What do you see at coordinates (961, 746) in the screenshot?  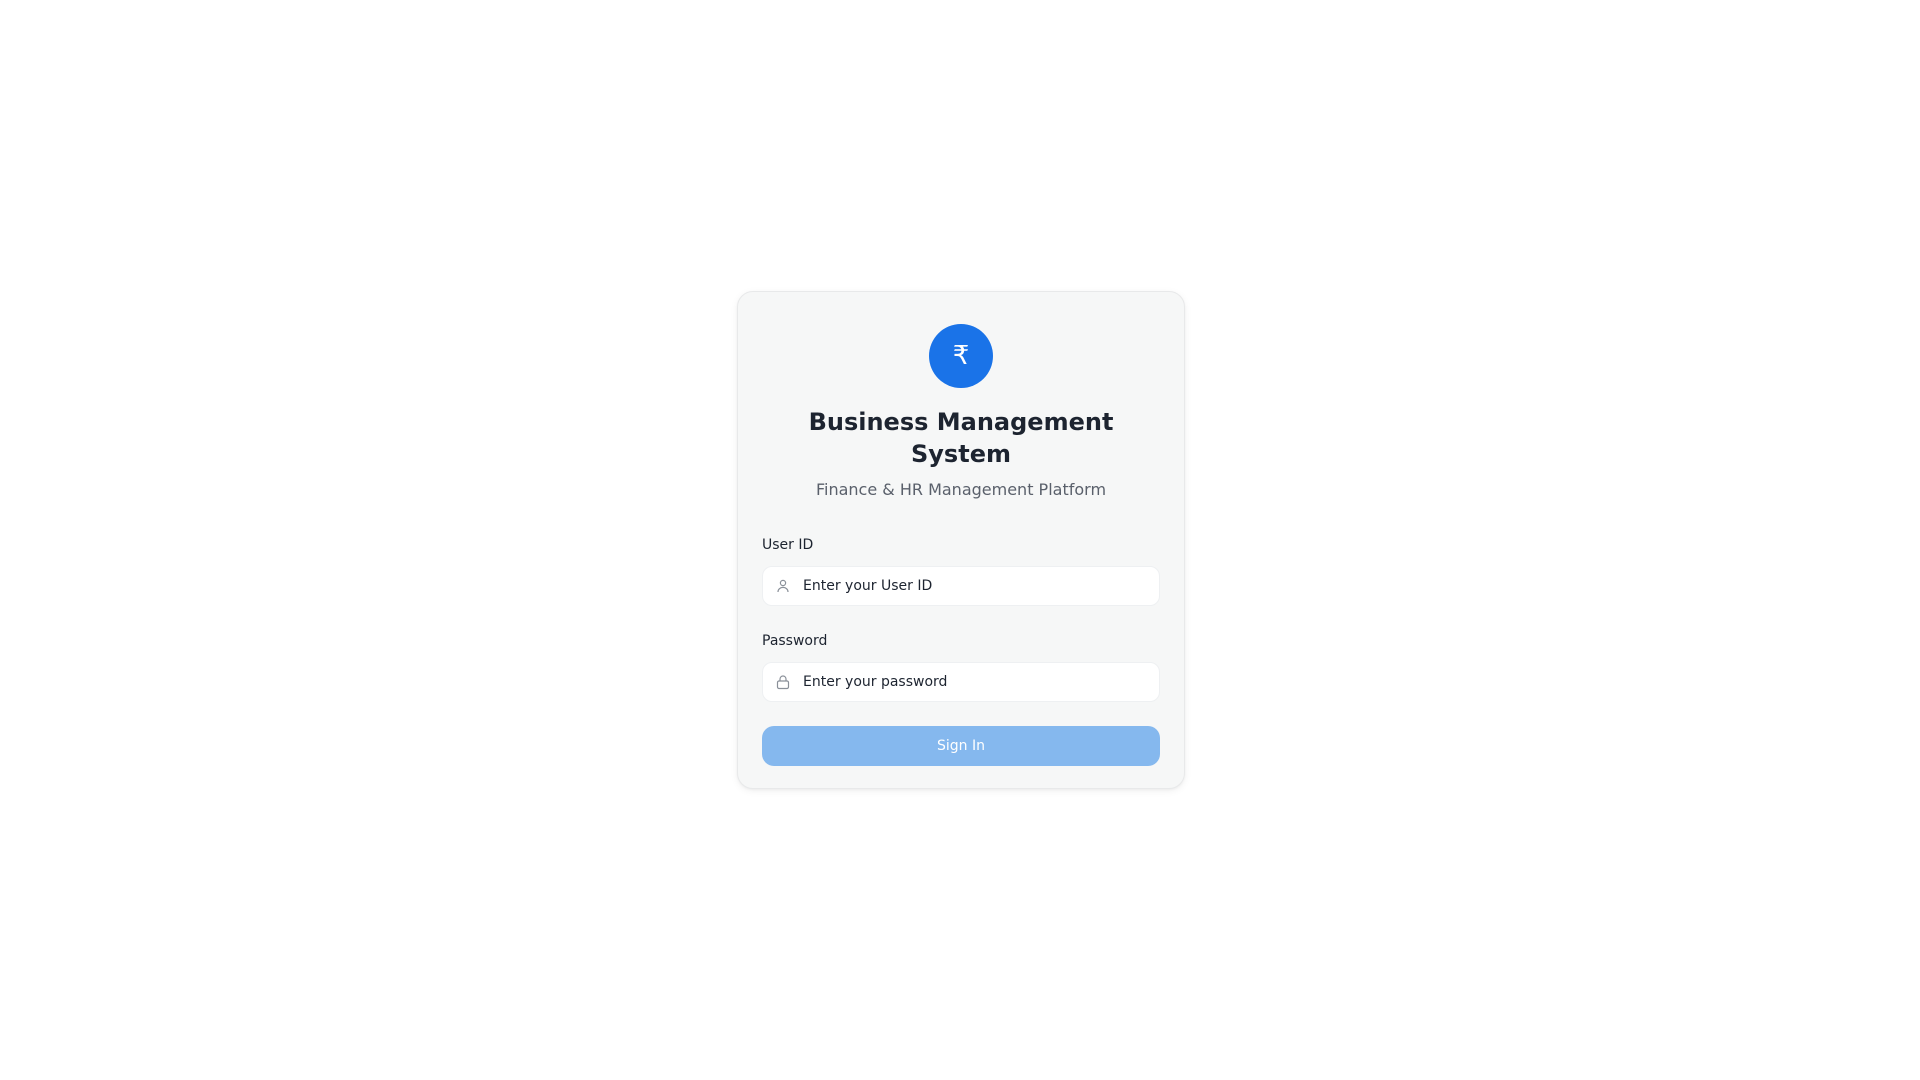 I see `sign-in-button: Sign In` at bounding box center [961, 746].